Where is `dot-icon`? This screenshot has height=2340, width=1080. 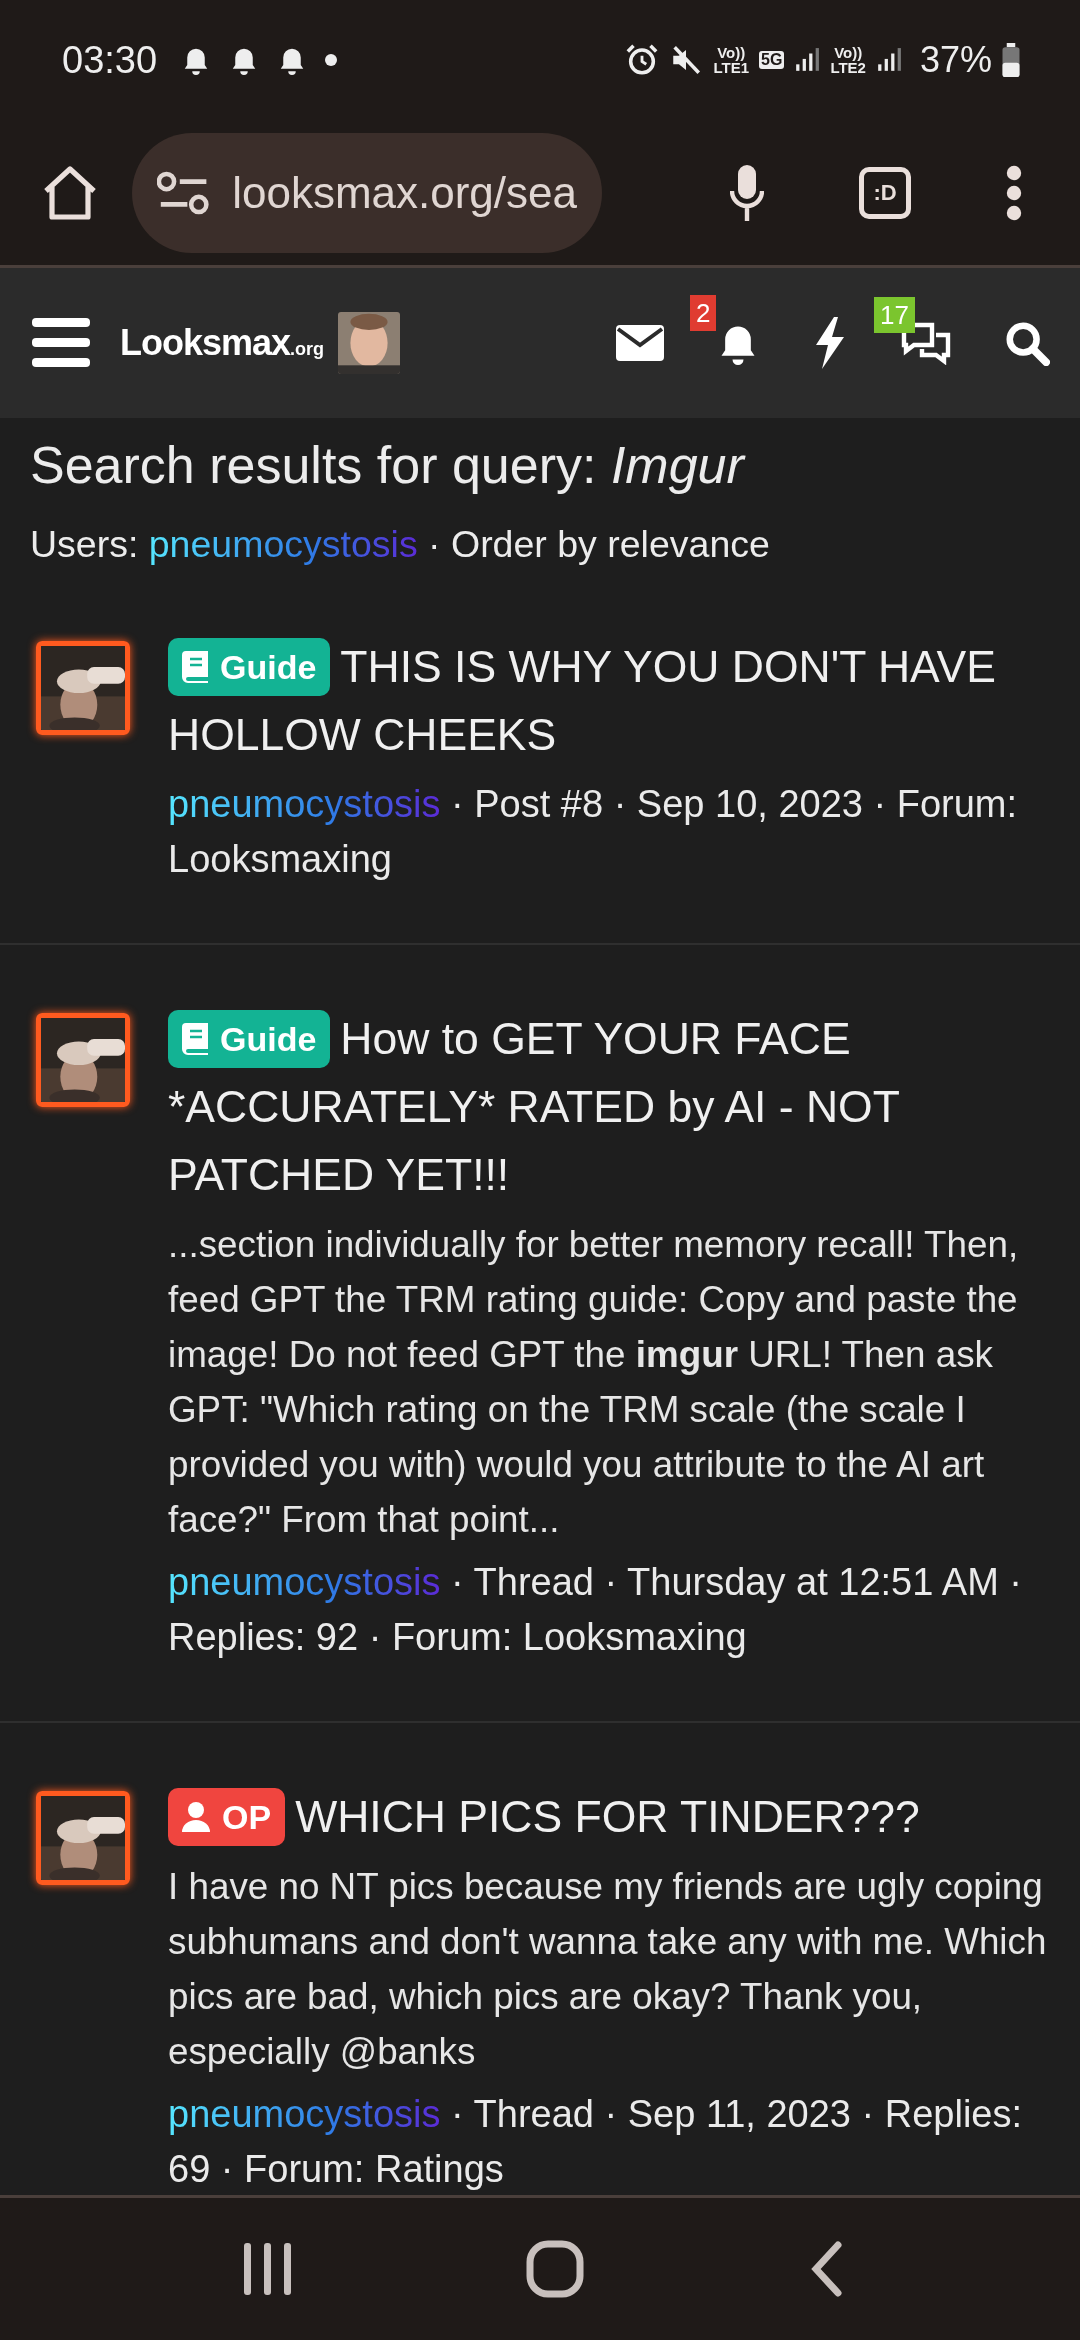
dot-icon is located at coordinates (331, 60).